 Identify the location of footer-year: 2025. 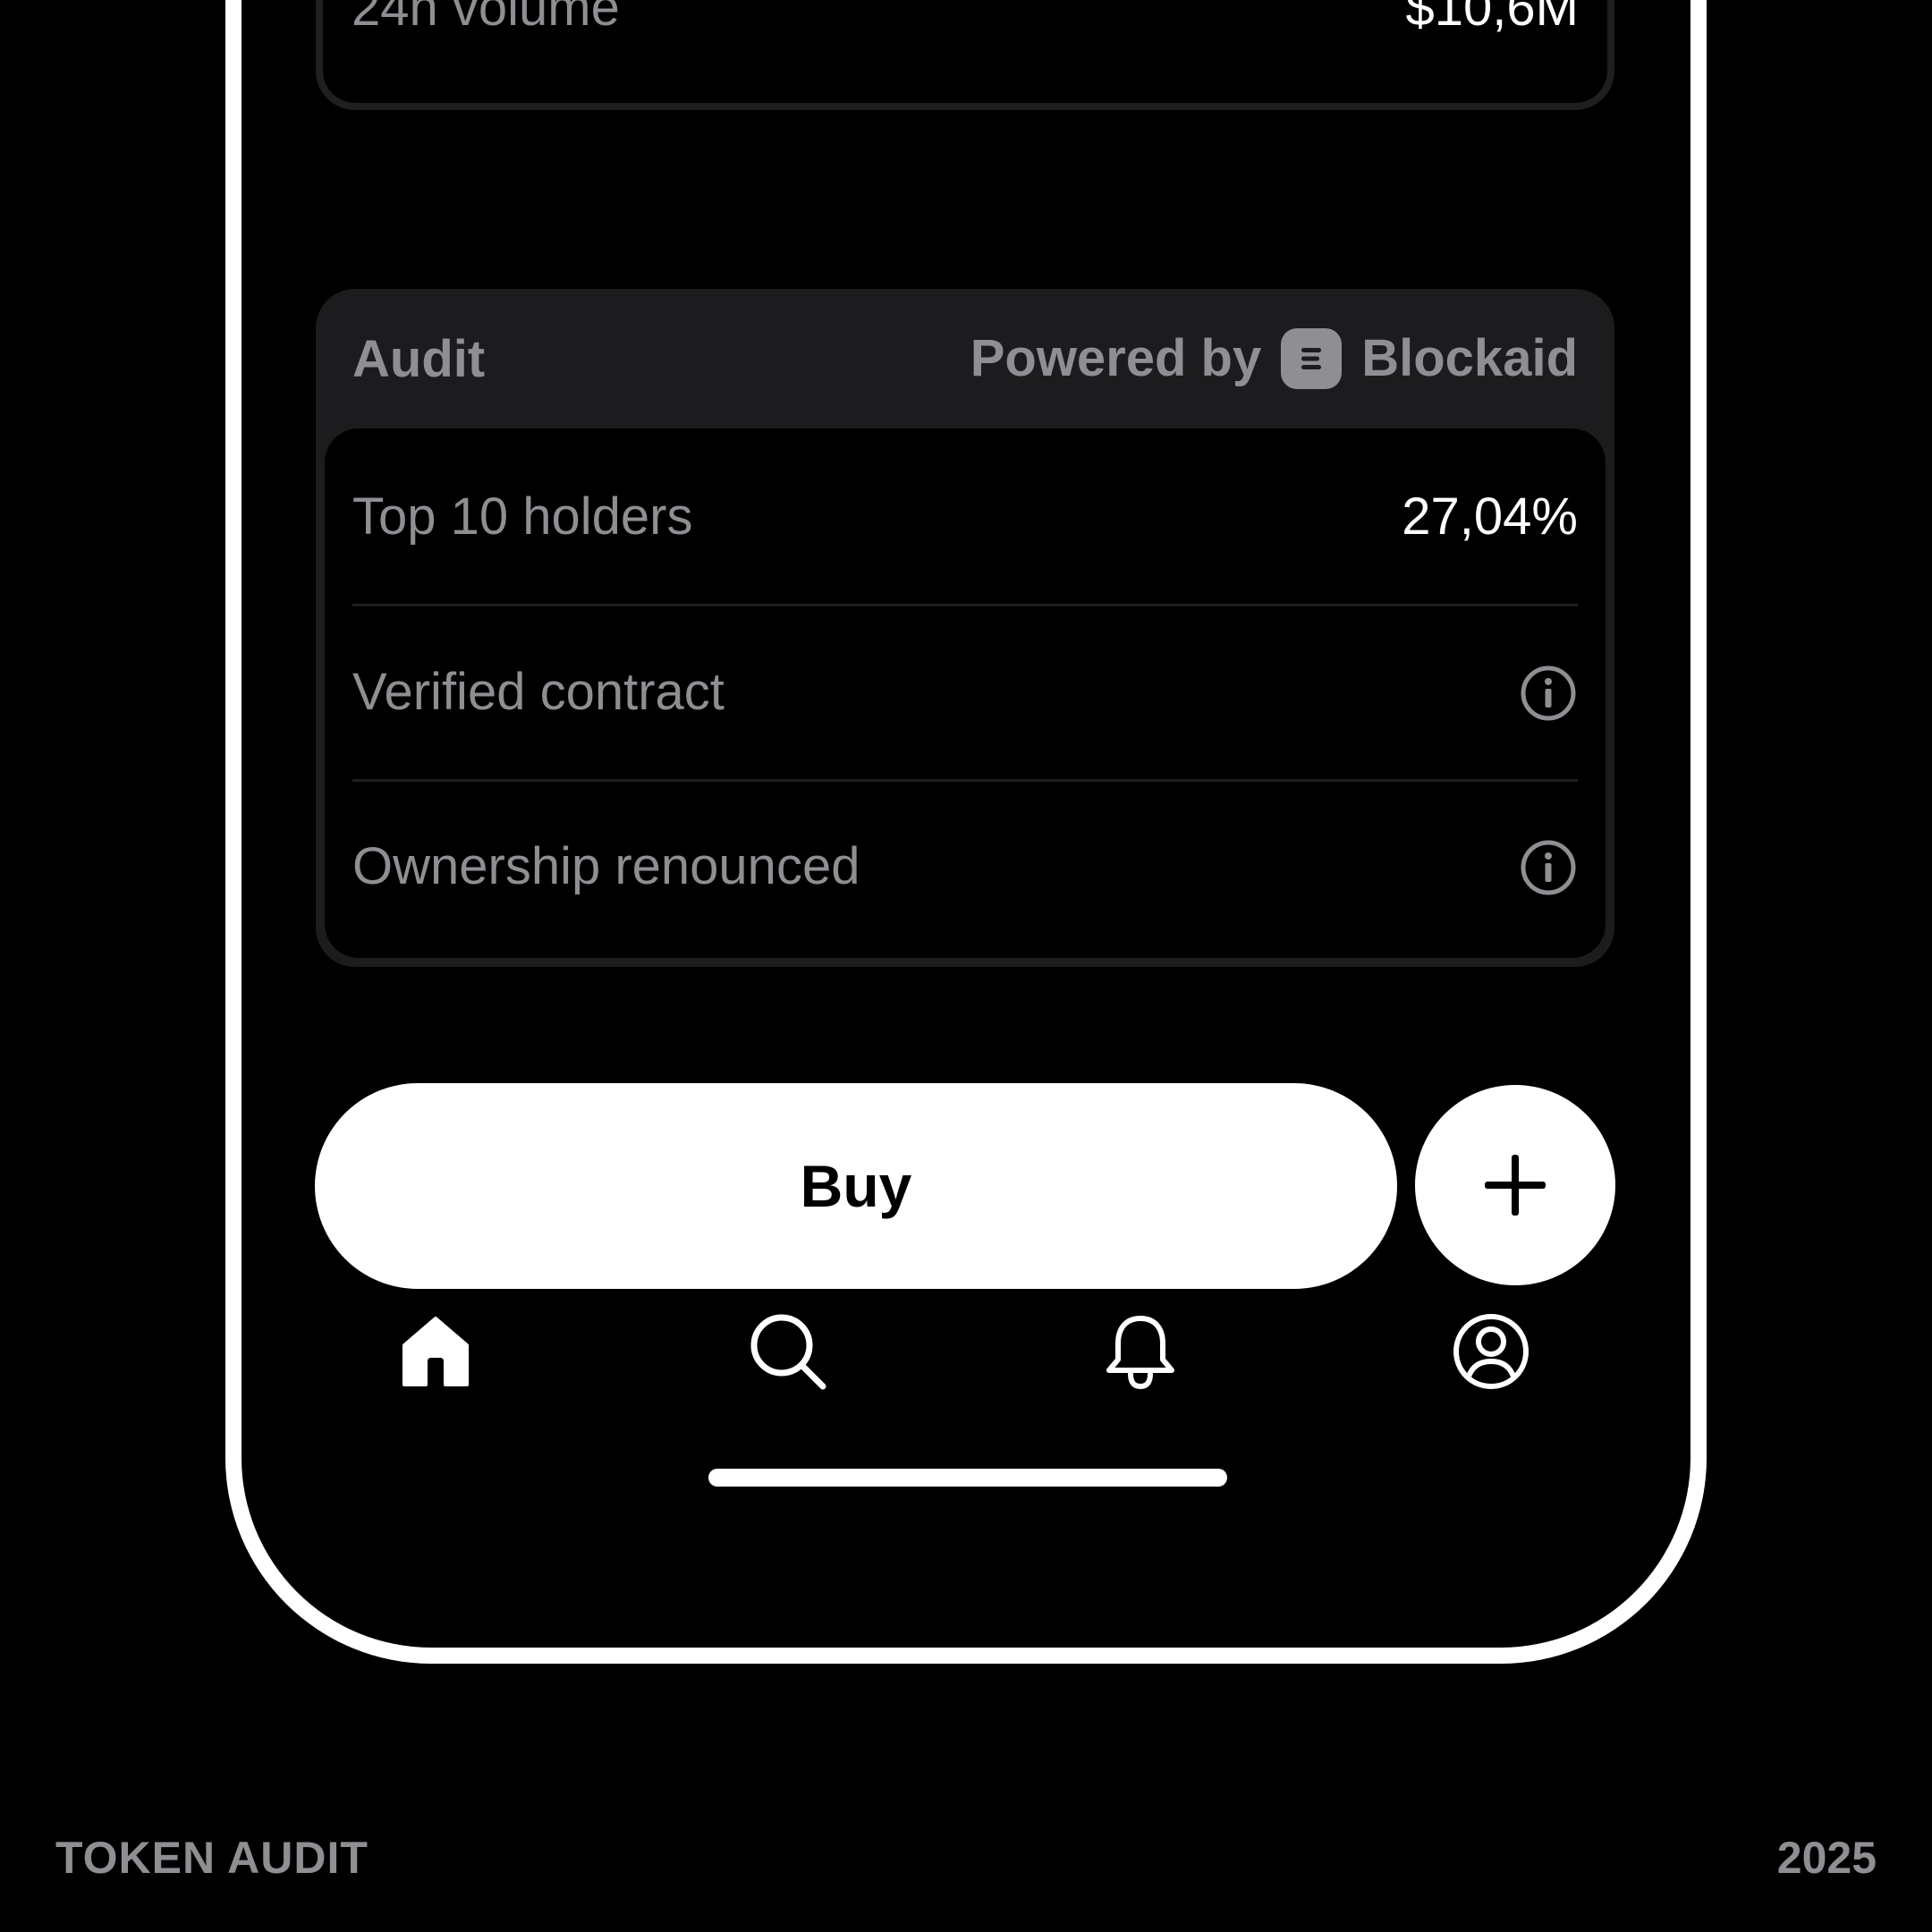
(1826, 1858).